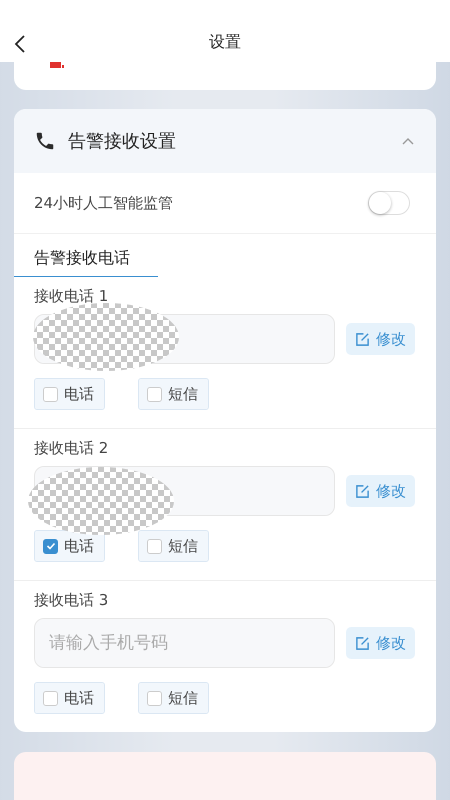 This screenshot has width=450, height=800. What do you see at coordinates (104, 203) in the screenshot?
I see `setting-label: 24小时人工智能监管` at bounding box center [104, 203].